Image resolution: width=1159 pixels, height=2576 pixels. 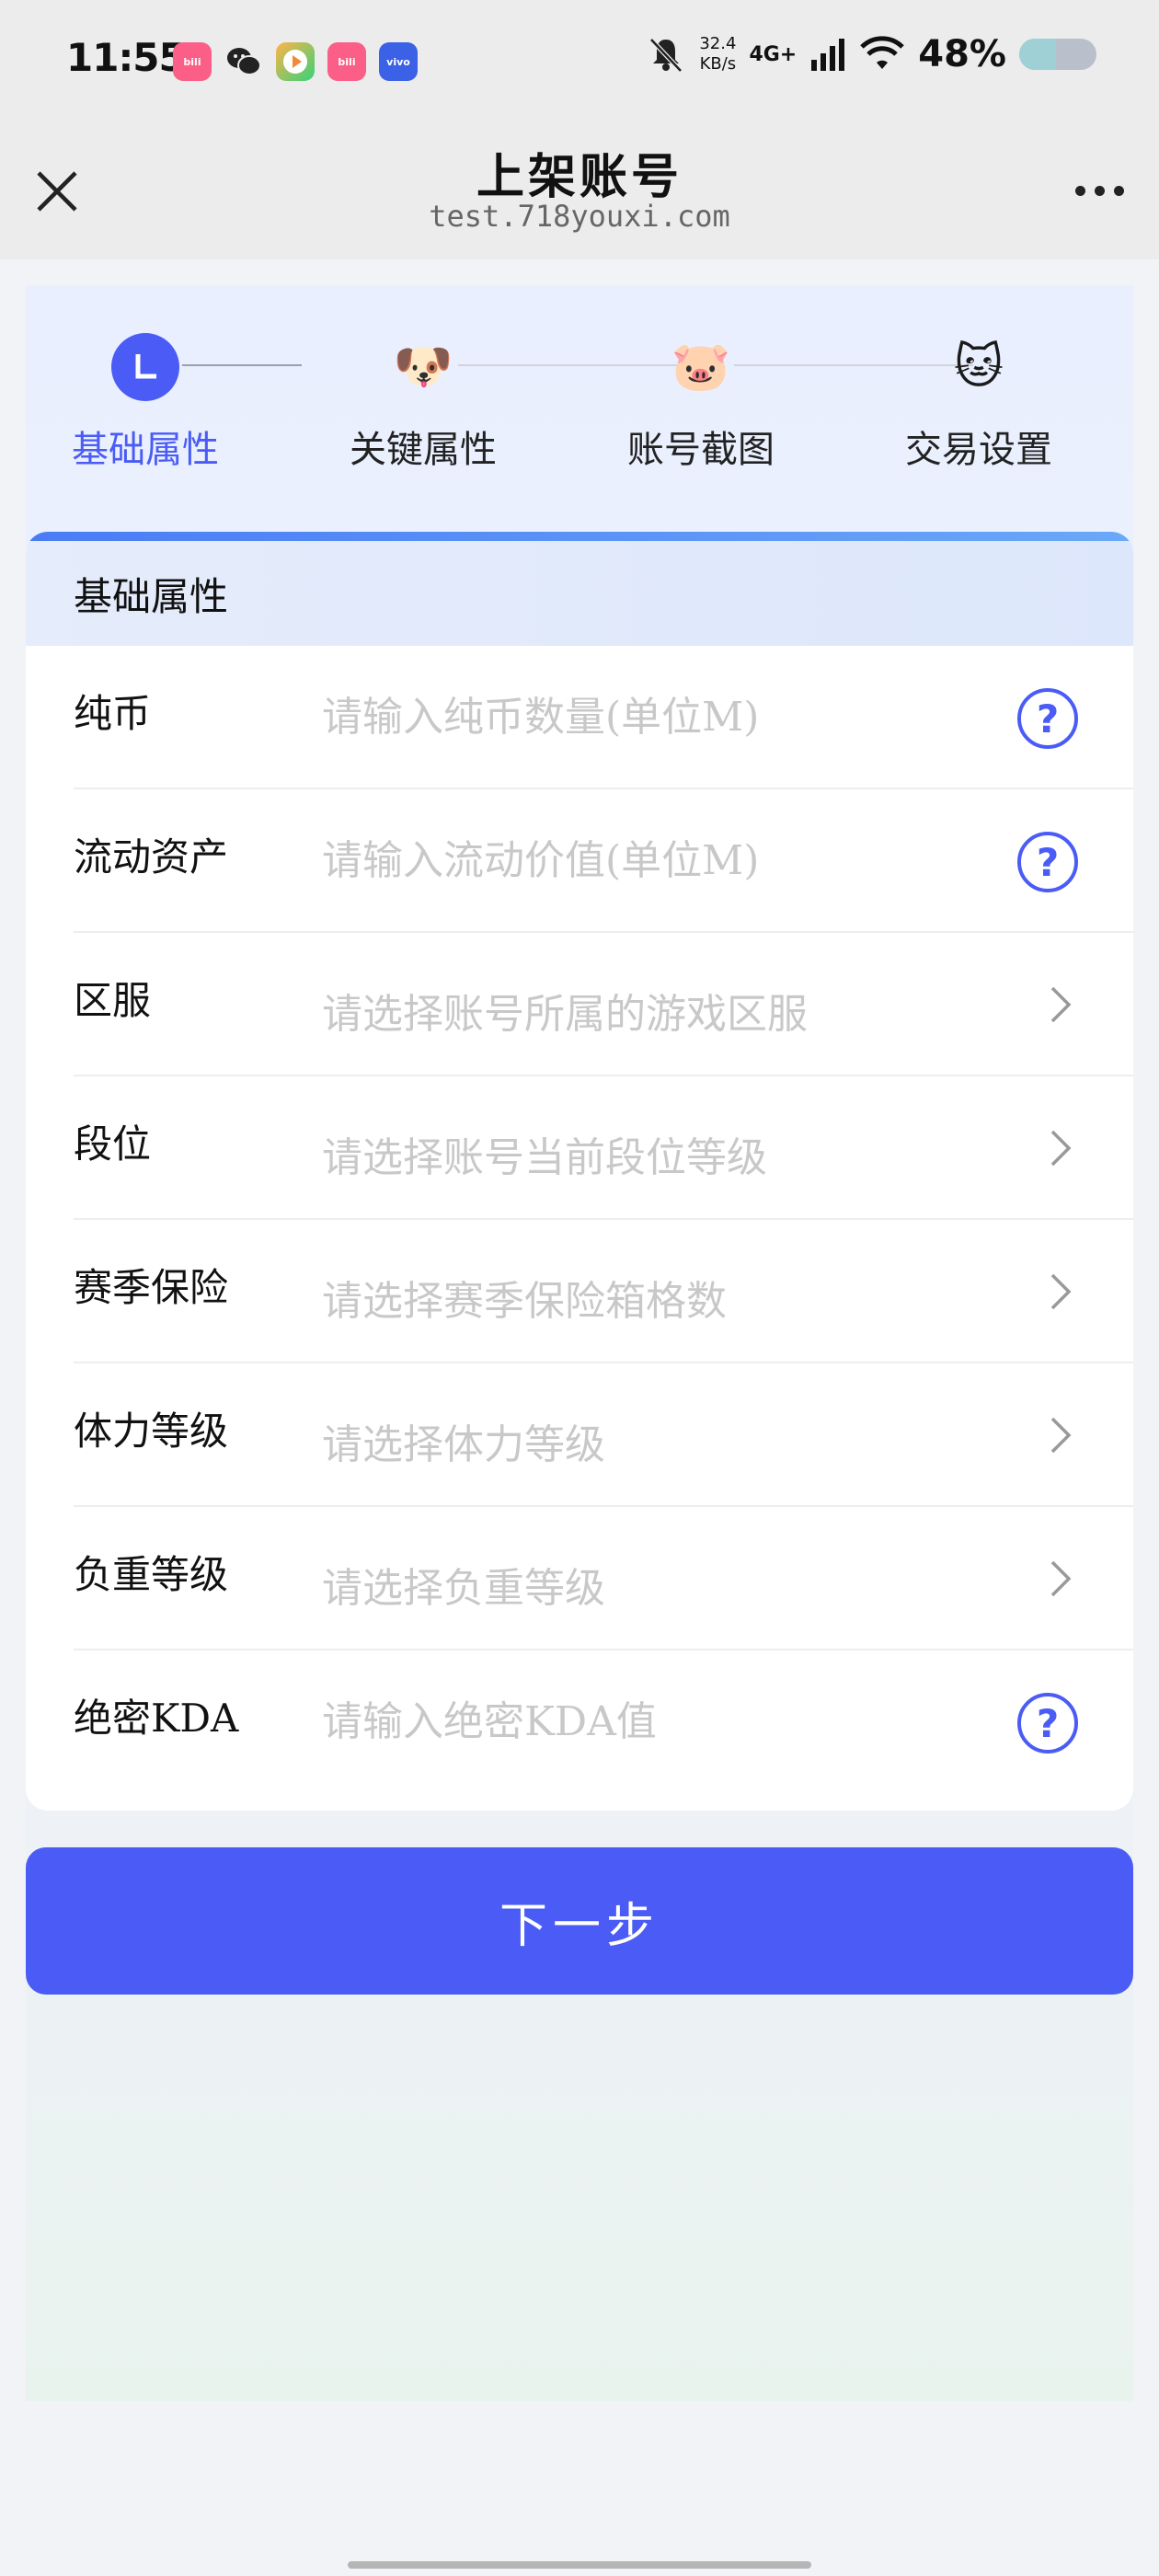 I want to click on pig-icon: 🐷, so click(x=701, y=367).